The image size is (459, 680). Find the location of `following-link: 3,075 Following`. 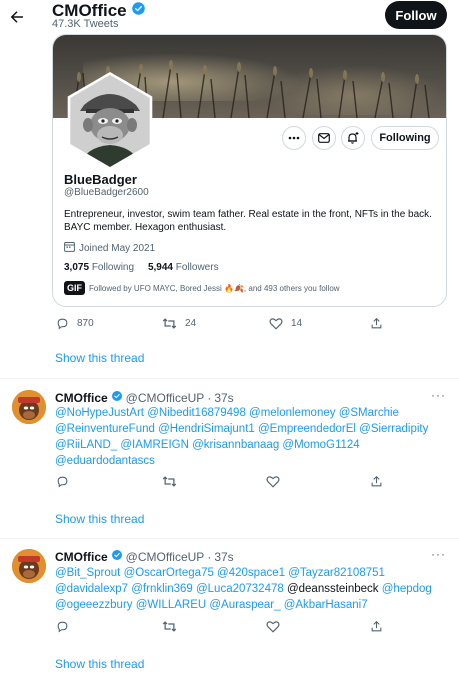

following-link: 3,075 Following is located at coordinates (99, 267).